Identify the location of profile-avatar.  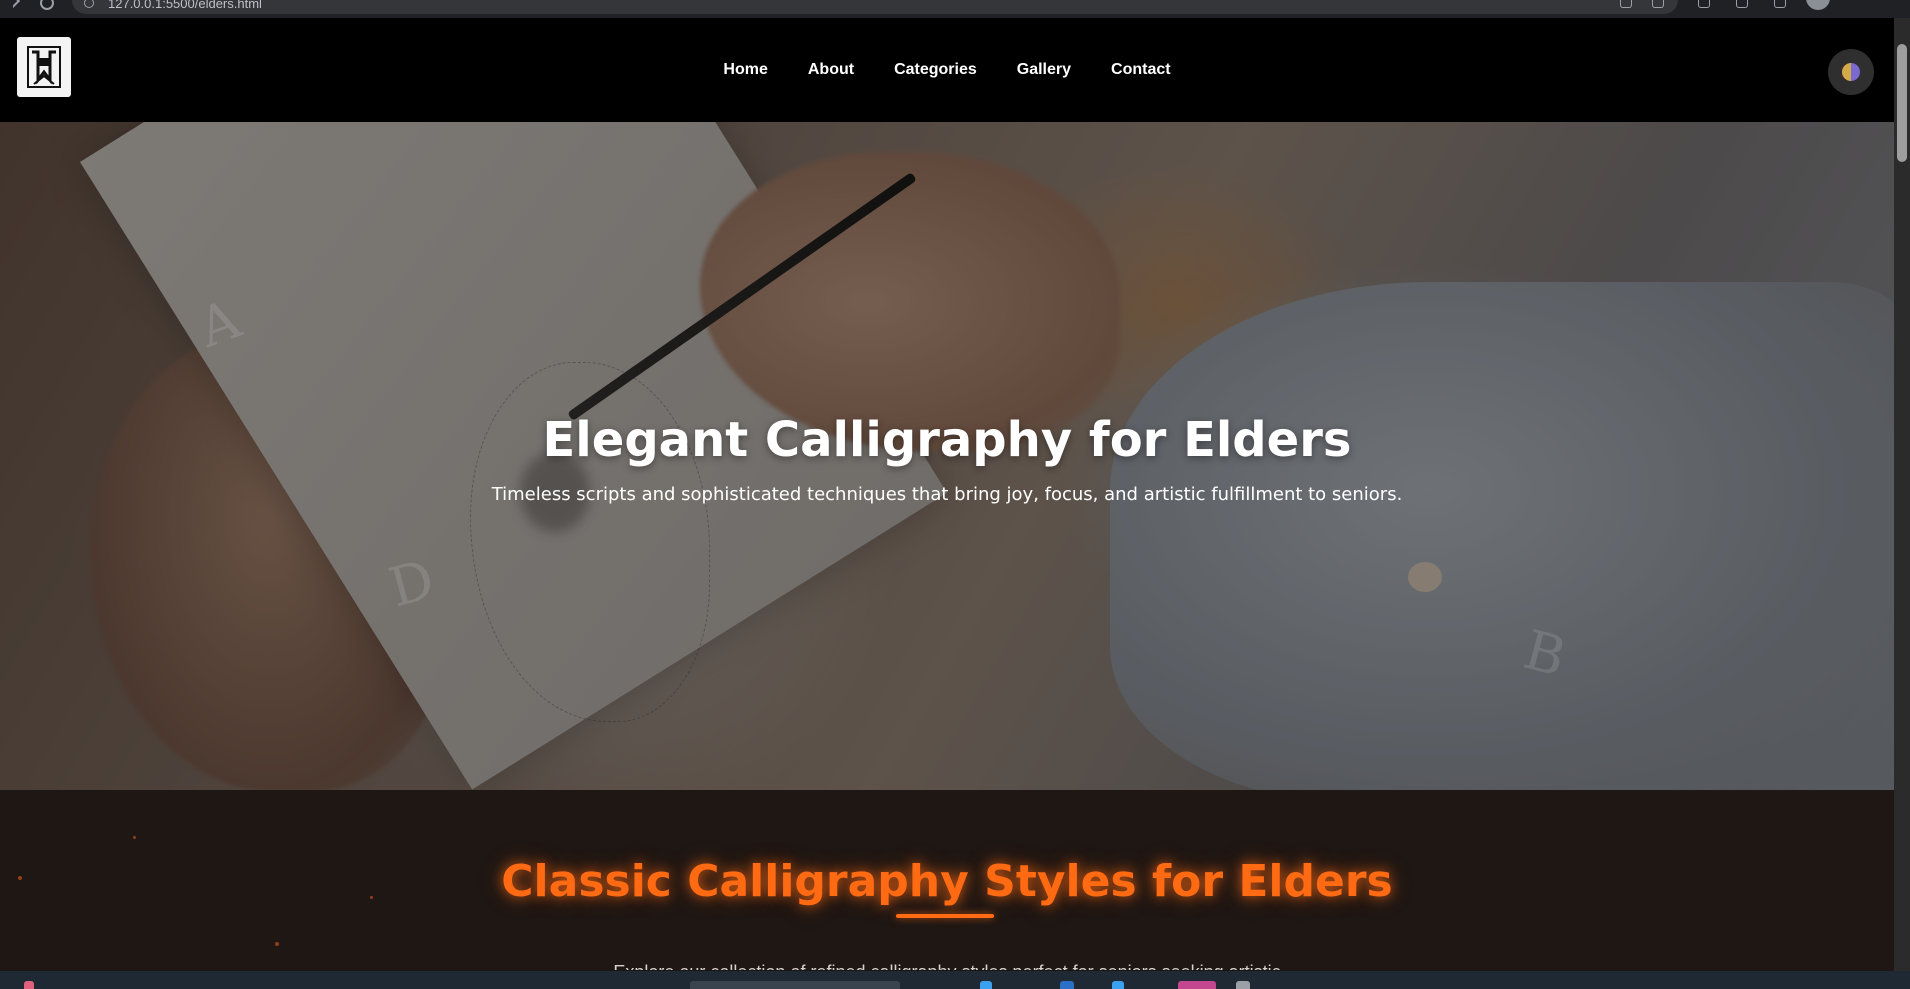
(1818, 5).